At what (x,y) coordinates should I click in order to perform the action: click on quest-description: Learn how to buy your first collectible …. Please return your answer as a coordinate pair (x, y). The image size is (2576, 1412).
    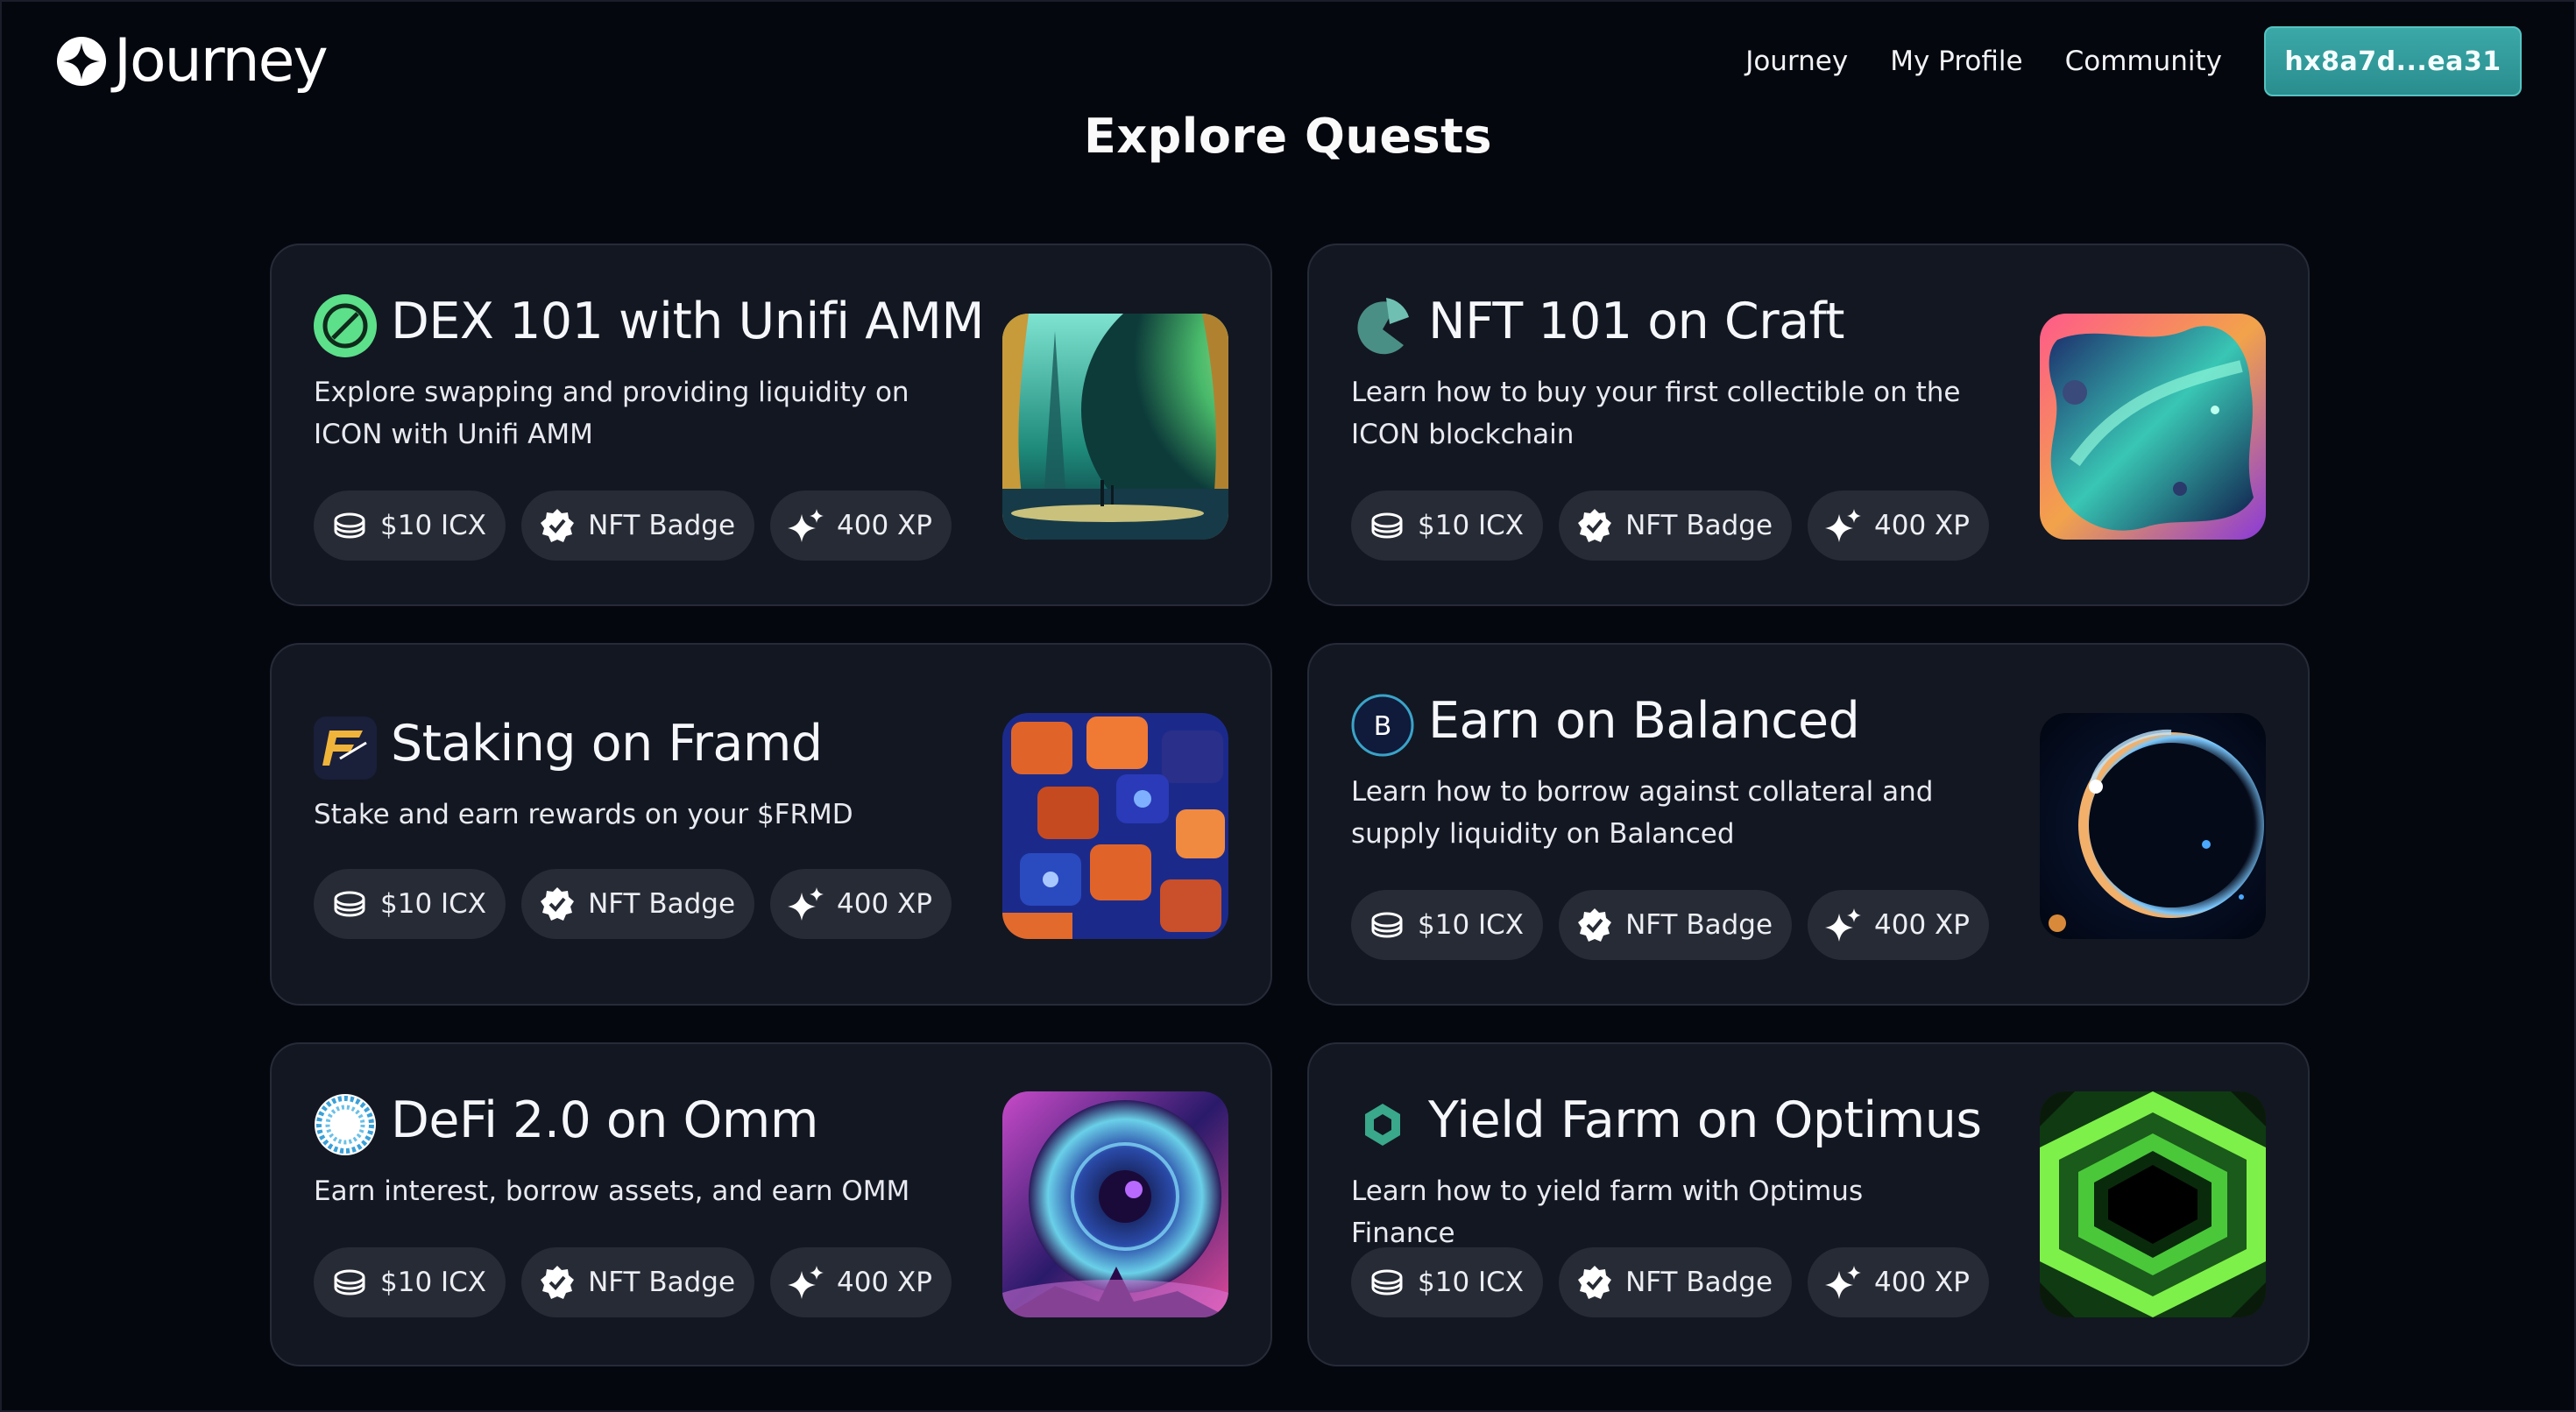
    Looking at the image, I should click on (1656, 414).